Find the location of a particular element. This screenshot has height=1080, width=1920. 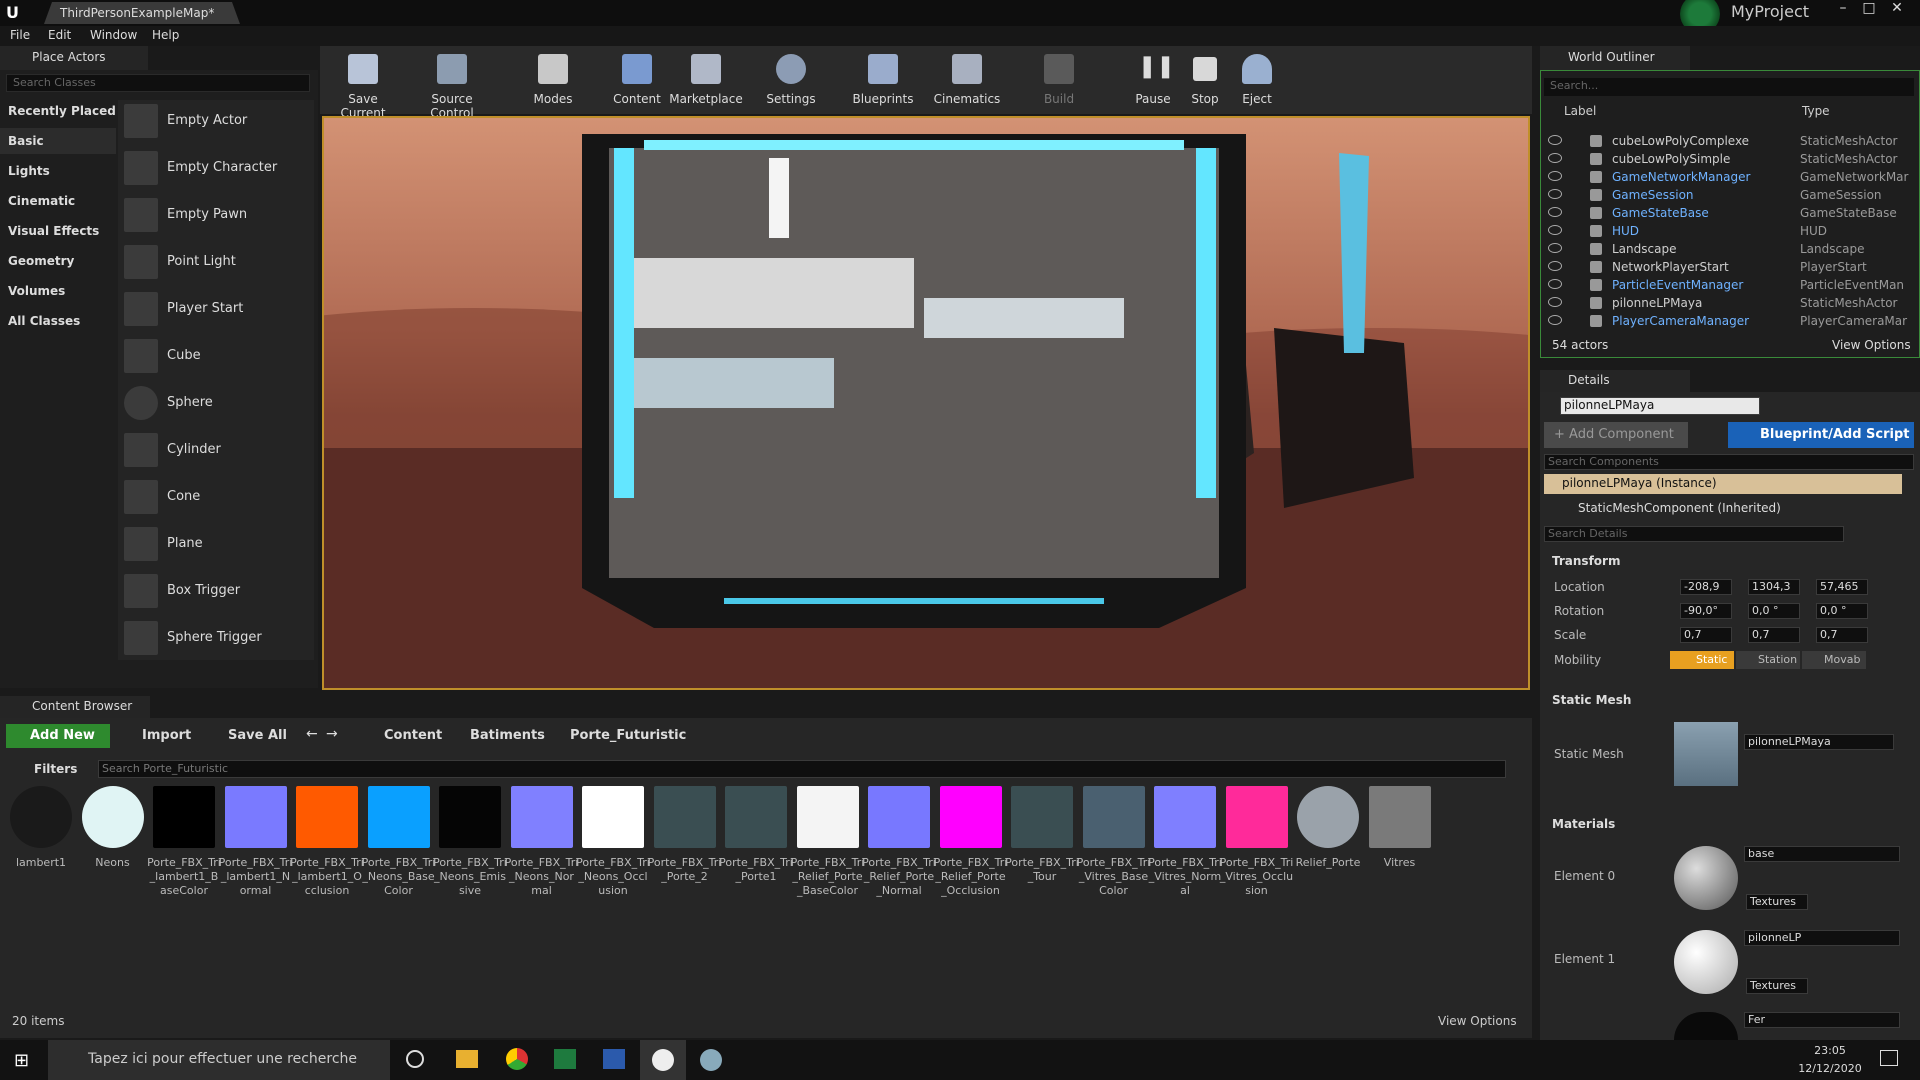

static-mesh-component-row: StaticMeshComponent (Inherited) is located at coordinates (1679, 508).